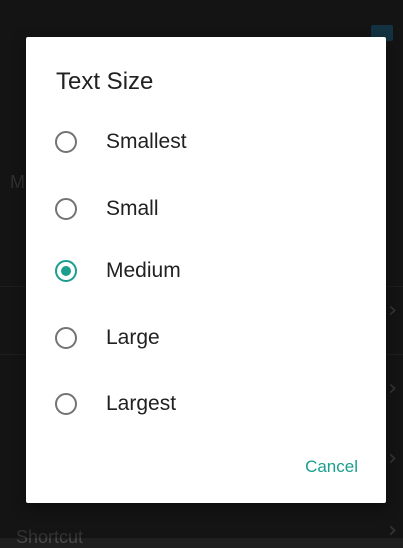 Image resolution: width=403 pixels, height=548 pixels. Describe the element at coordinates (206, 338) in the screenshot. I see `option-large: Large` at that location.